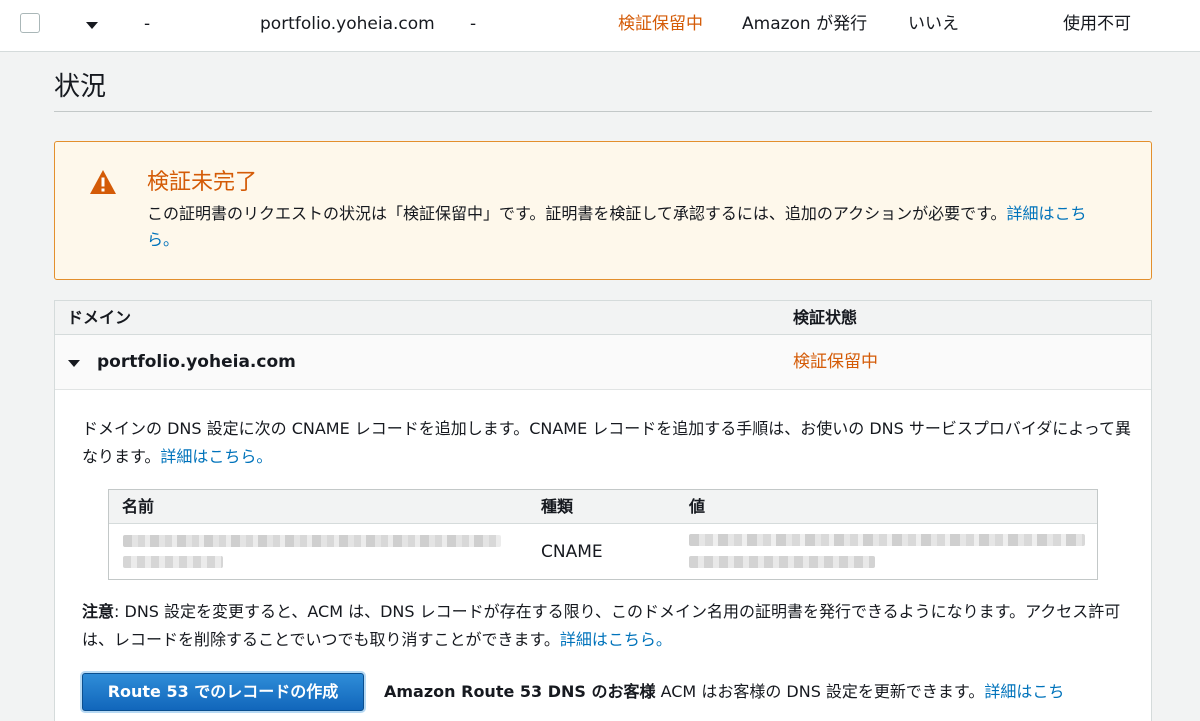 Image resolution: width=1200 pixels, height=721 pixels. Describe the element at coordinates (933, 24) in the screenshot. I see `in-use-cell: いいえ` at that location.